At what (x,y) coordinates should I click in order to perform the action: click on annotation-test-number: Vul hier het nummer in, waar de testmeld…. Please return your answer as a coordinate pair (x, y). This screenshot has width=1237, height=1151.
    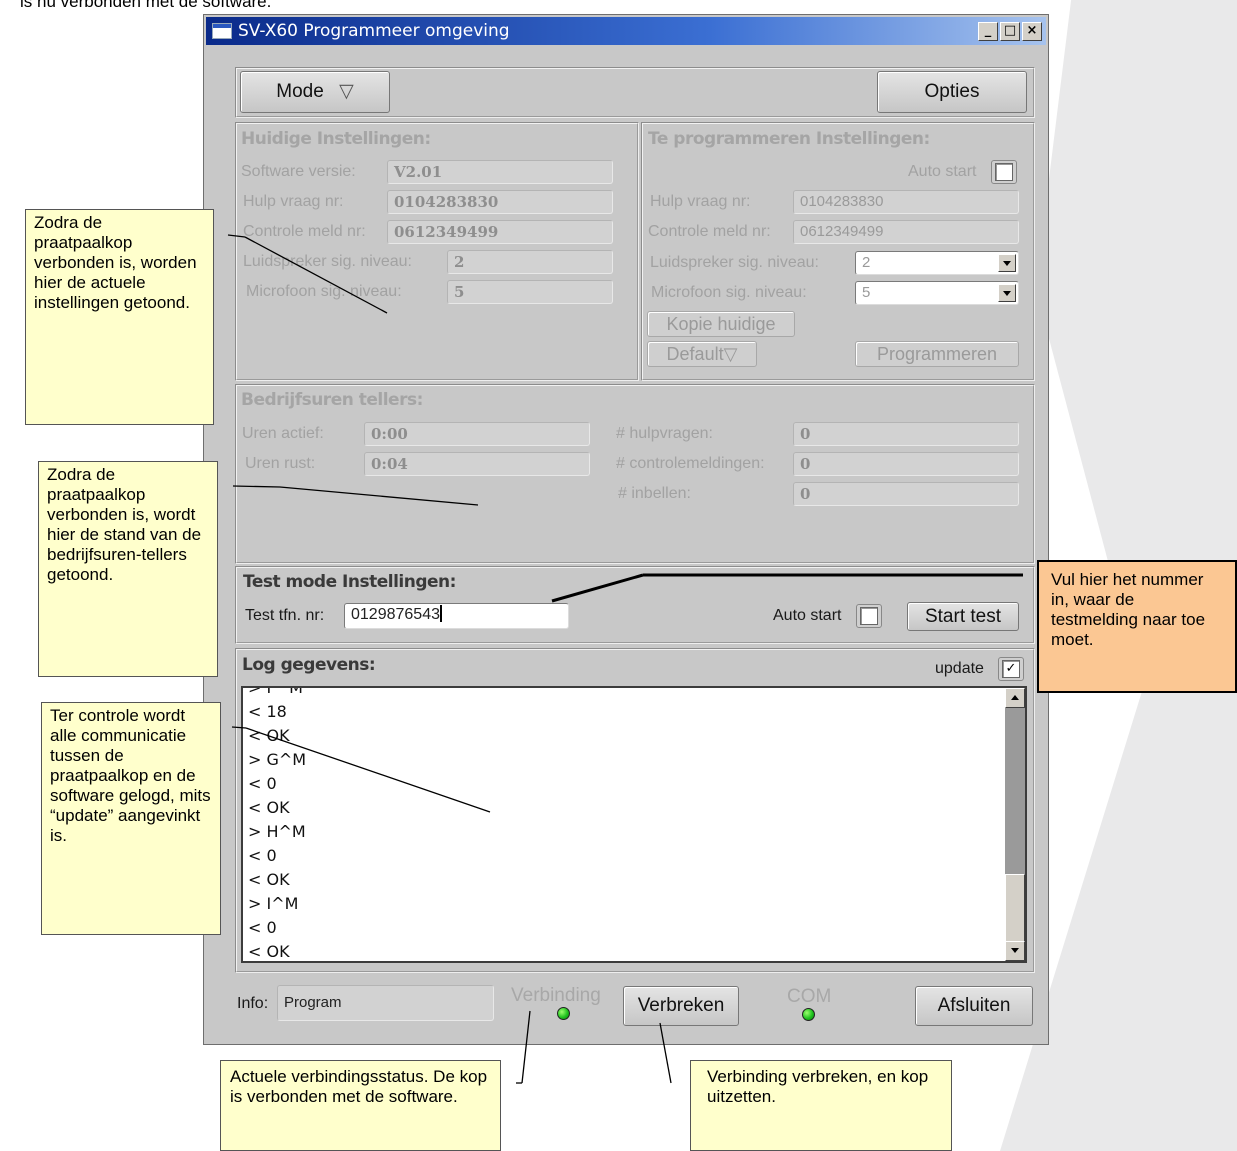
    Looking at the image, I should click on (1137, 626).